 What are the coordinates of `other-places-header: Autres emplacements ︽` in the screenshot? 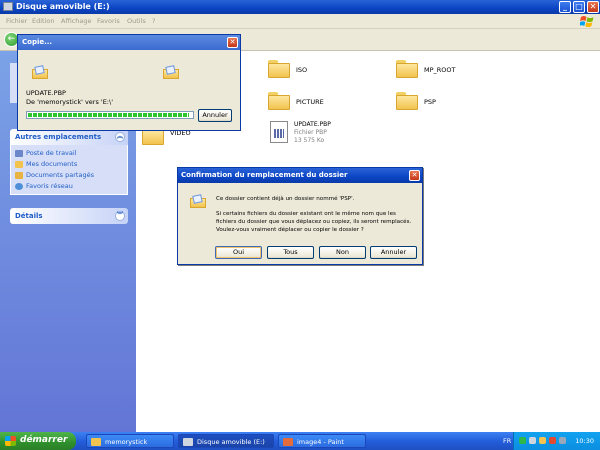 It's located at (69, 137).